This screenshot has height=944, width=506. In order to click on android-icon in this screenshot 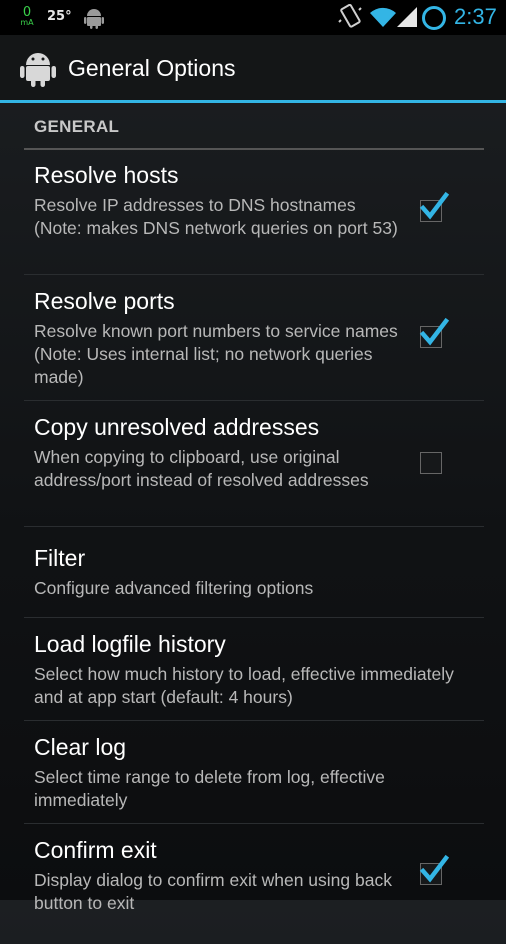, I will do `click(94, 20)`.